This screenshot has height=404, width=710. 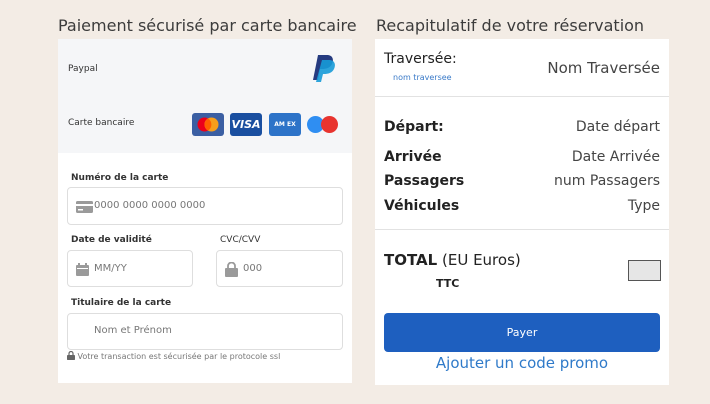 I want to click on total-currency: (EU Euros), so click(x=481, y=260).